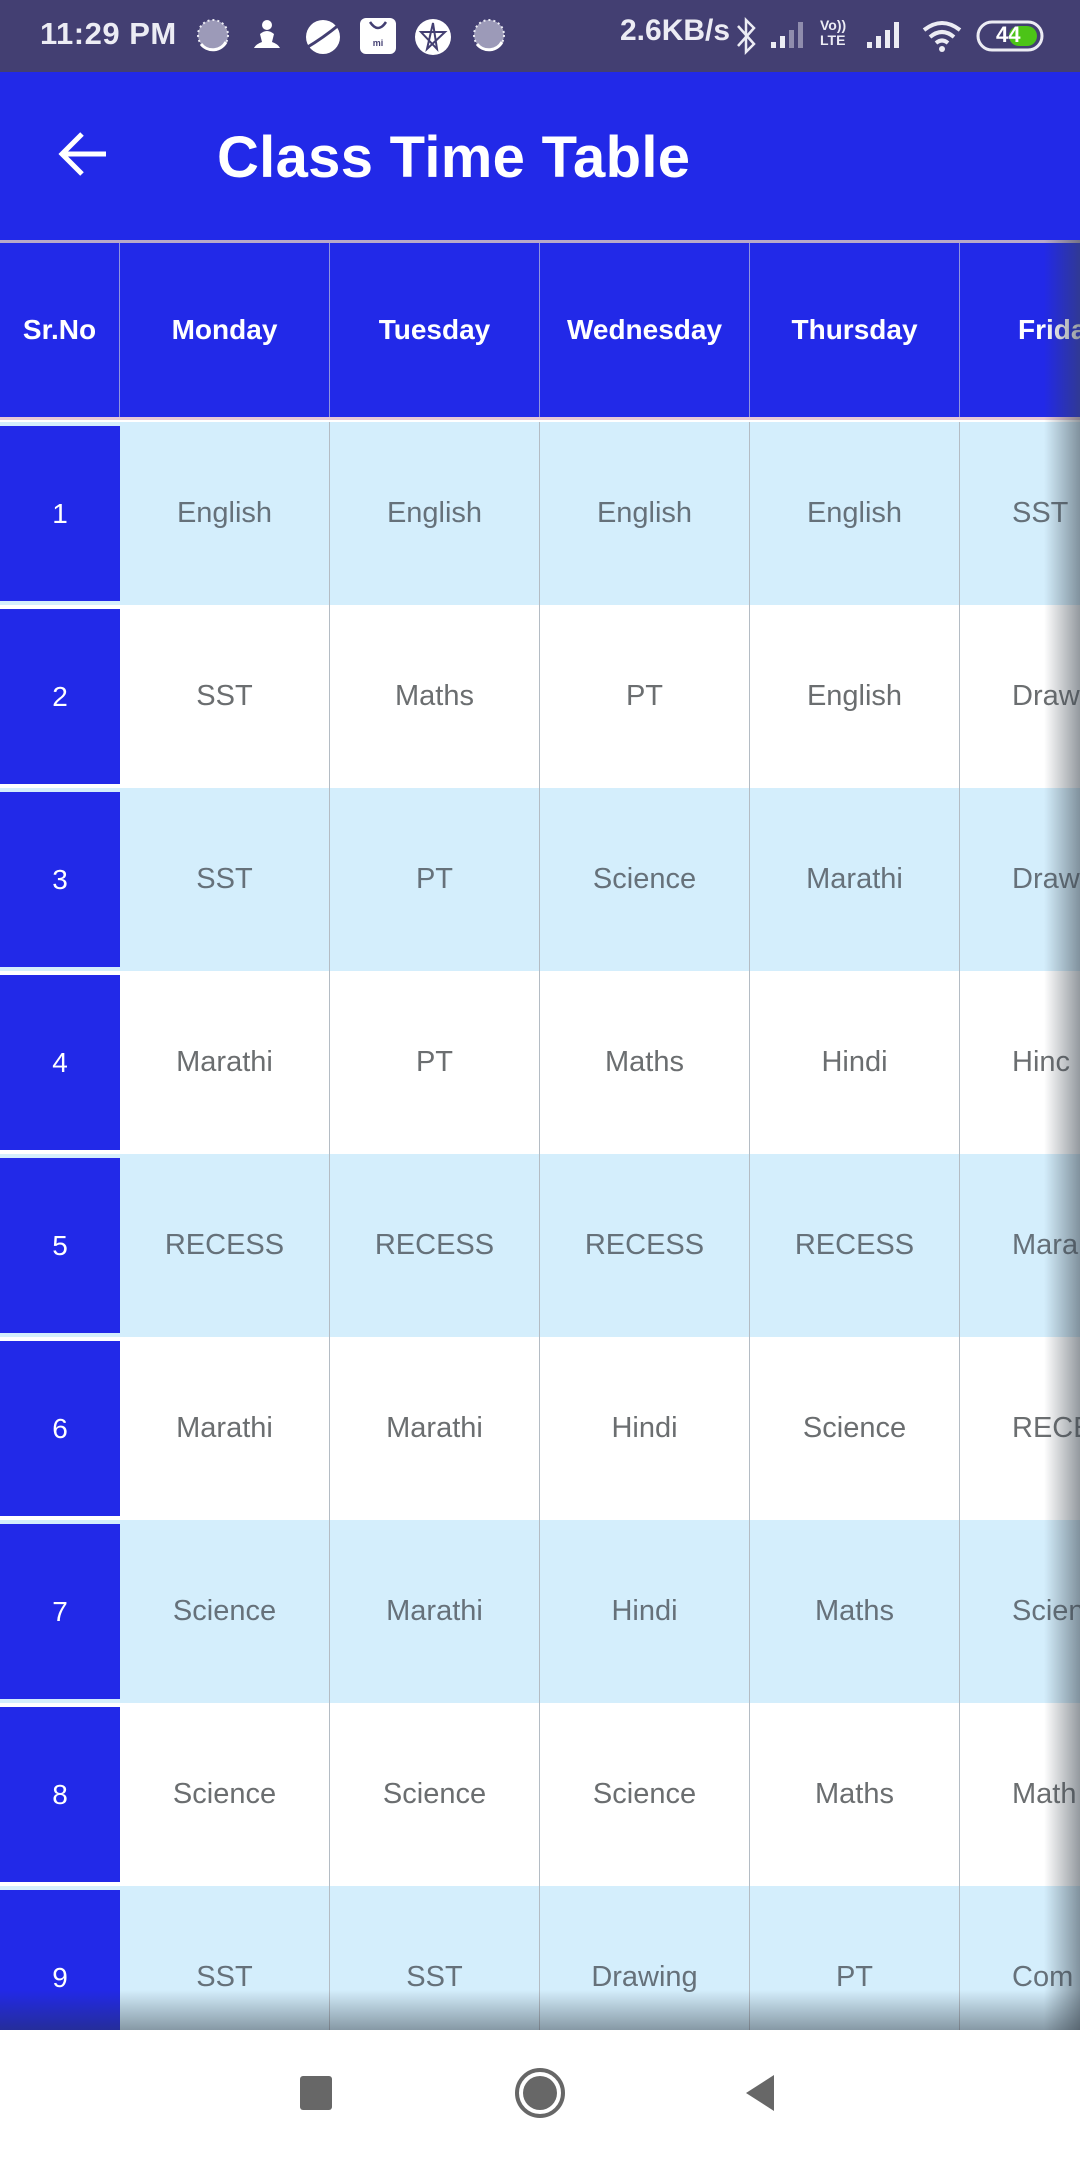 Image resolution: width=1080 pixels, height=2160 pixels. Describe the element at coordinates (435, 330) in the screenshot. I see `header-tuesday: Tuesday` at that location.